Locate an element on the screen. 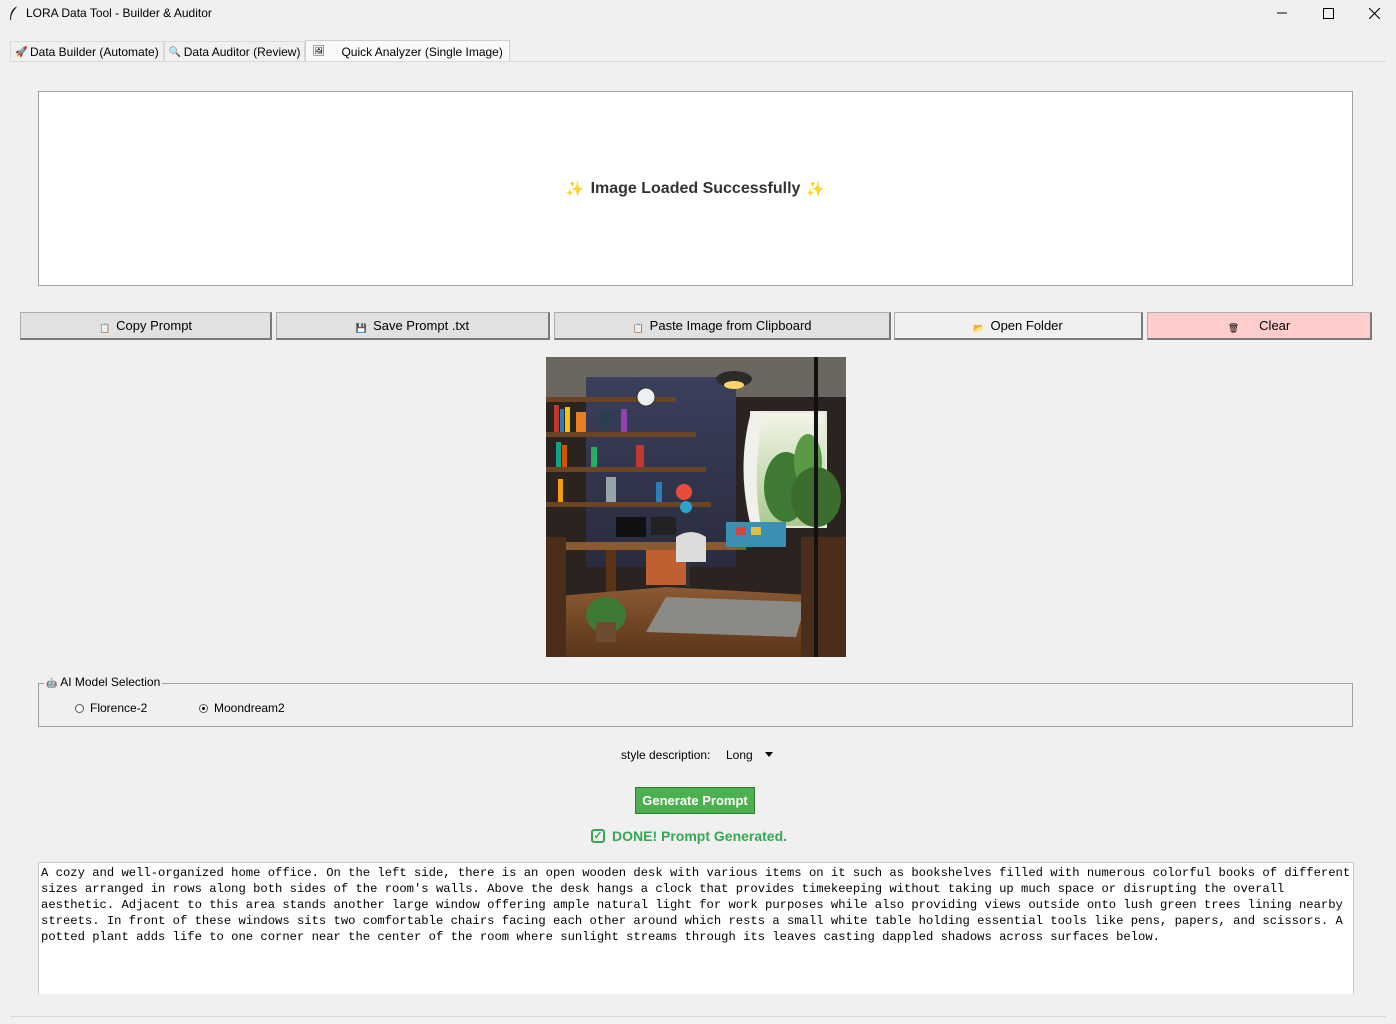 This screenshot has height=1024, width=1396. paste-image-label: Paste Image from Clipboard is located at coordinates (730, 325).